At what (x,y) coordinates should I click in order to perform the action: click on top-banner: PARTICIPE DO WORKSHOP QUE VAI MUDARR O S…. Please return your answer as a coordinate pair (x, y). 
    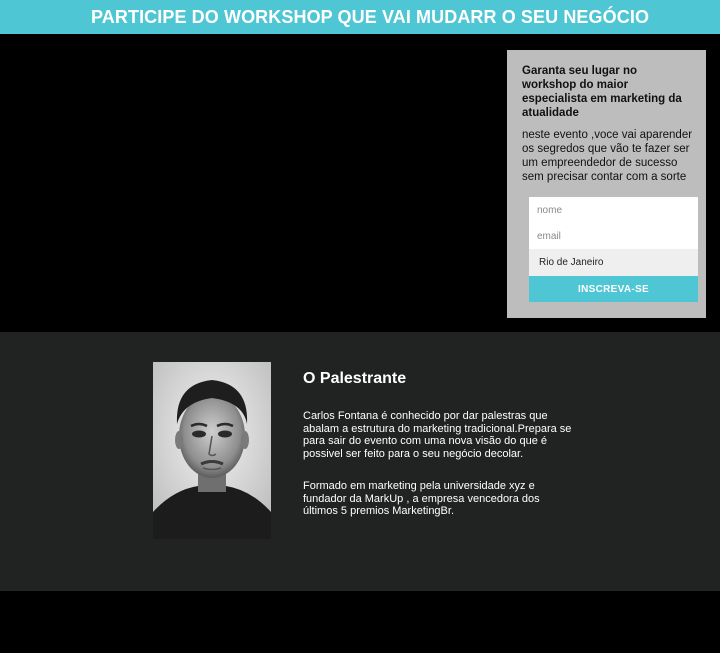
    Looking at the image, I should click on (360, 17).